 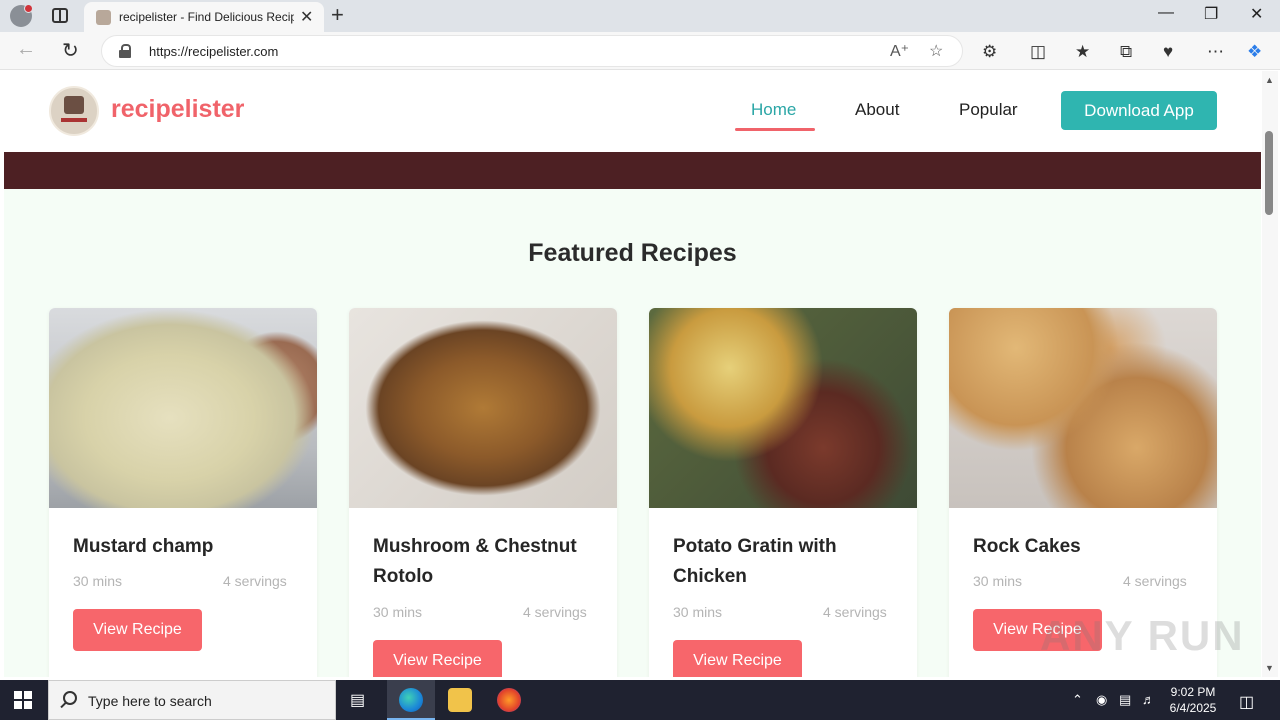 What do you see at coordinates (1193, 708) in the screenshot?
I see `clock-date: 6/4/2025` at bounding box center [1193, 708].